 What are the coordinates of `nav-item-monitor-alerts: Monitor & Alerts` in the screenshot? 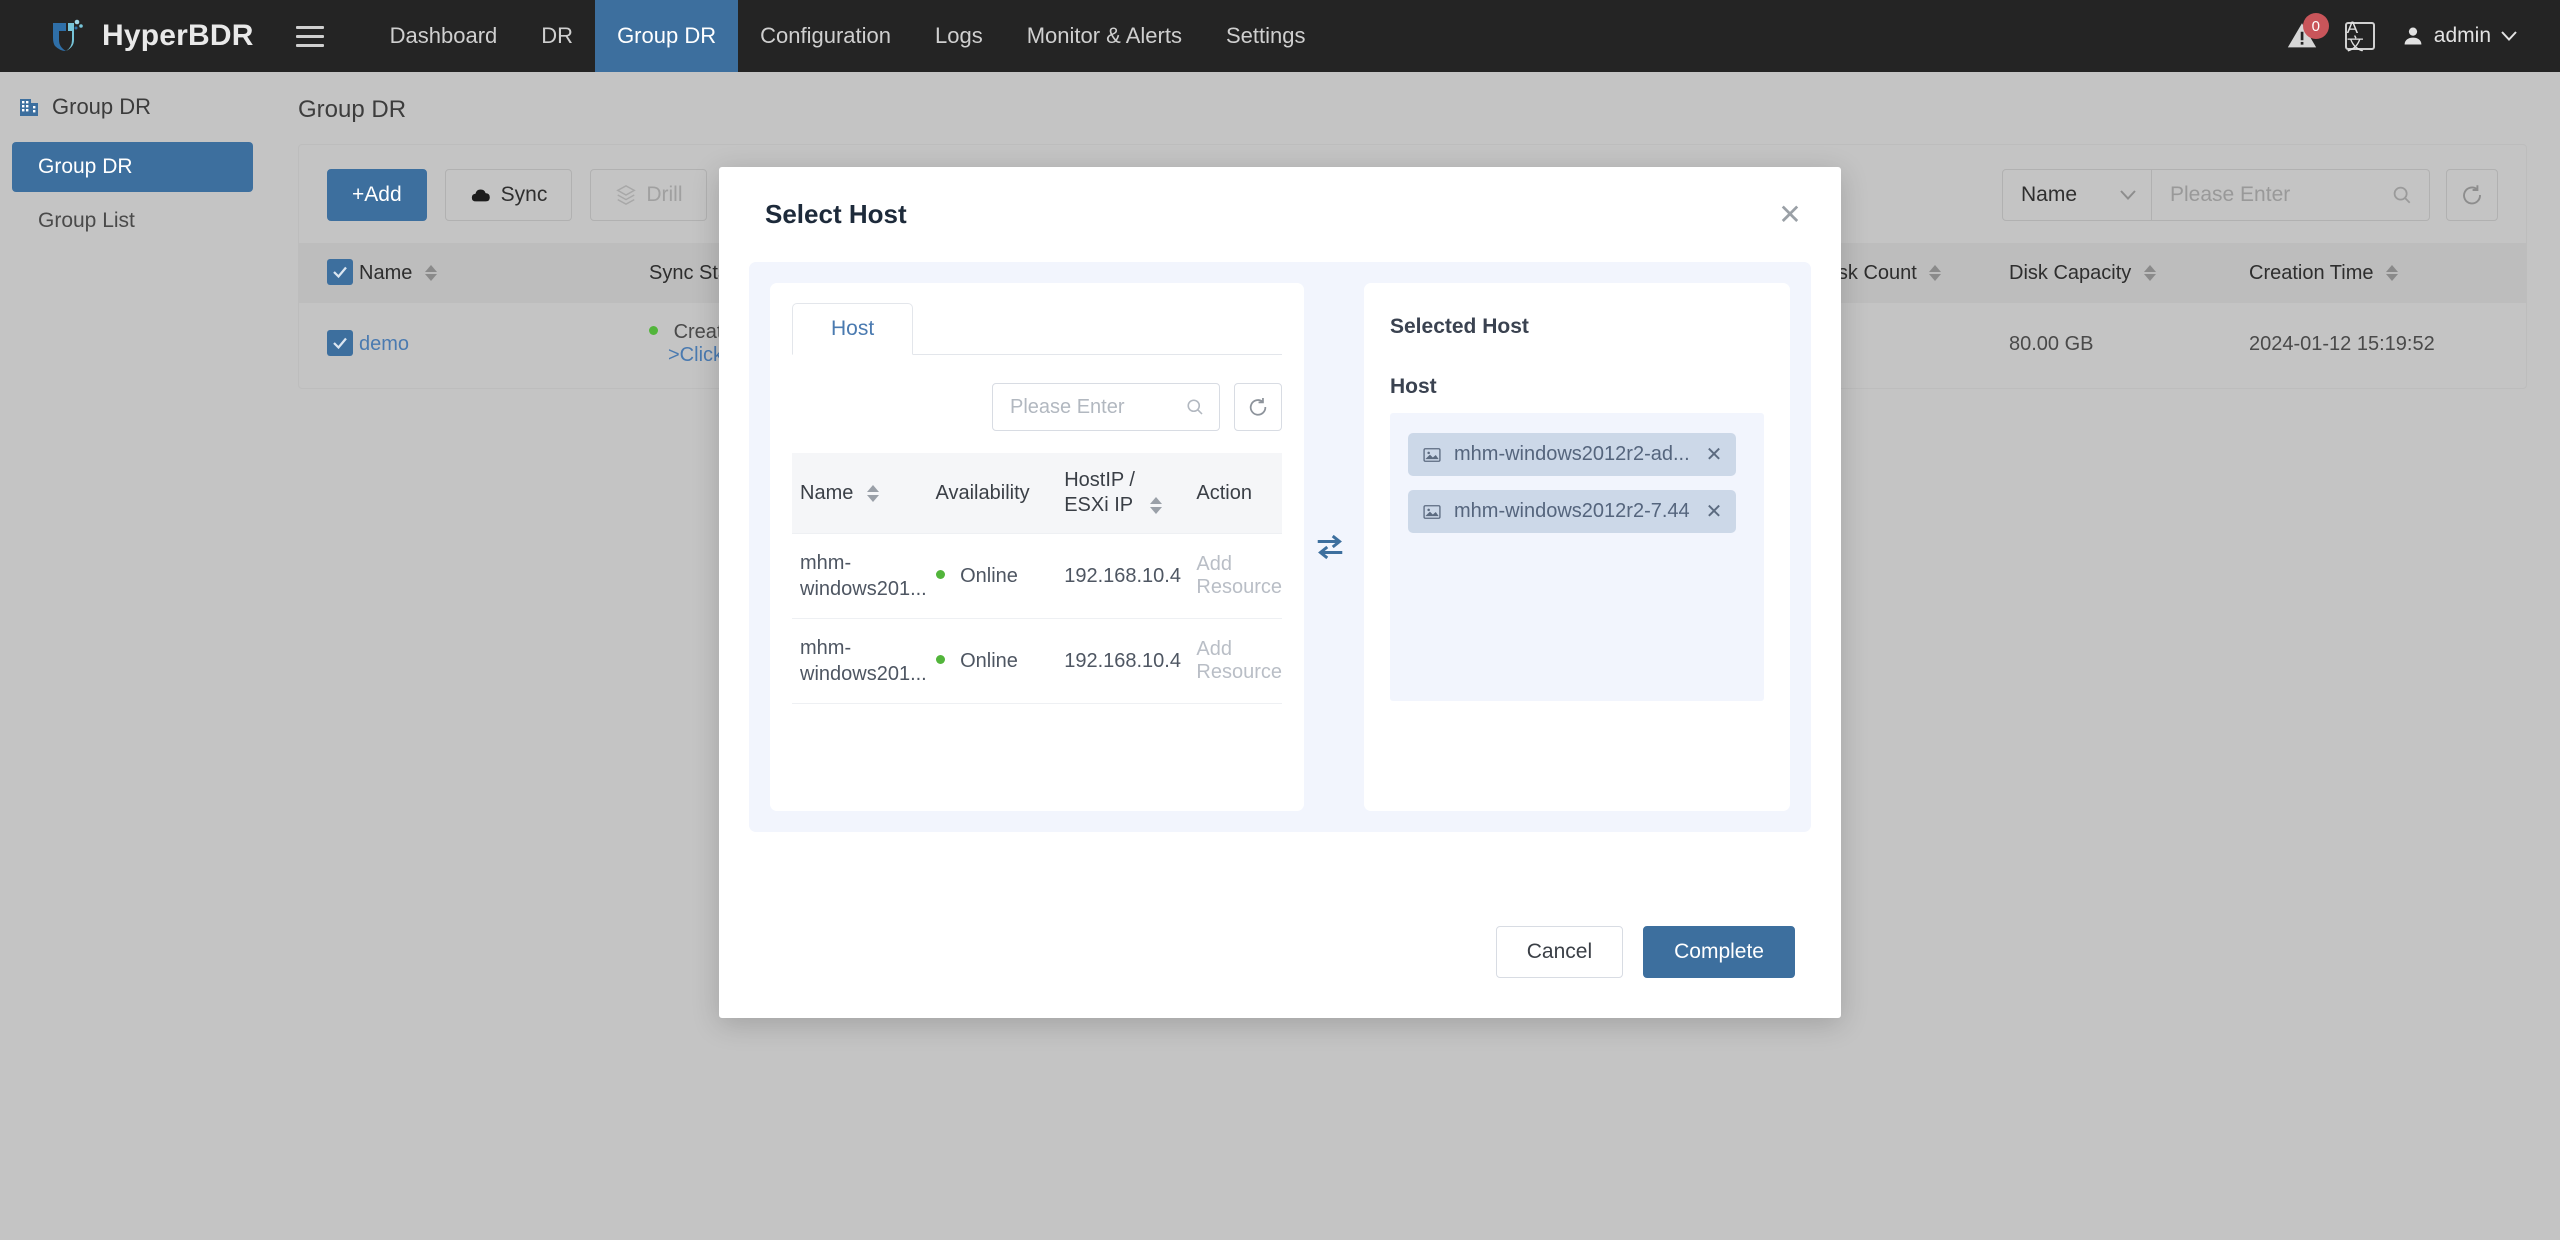 It's located at (1104, 36).